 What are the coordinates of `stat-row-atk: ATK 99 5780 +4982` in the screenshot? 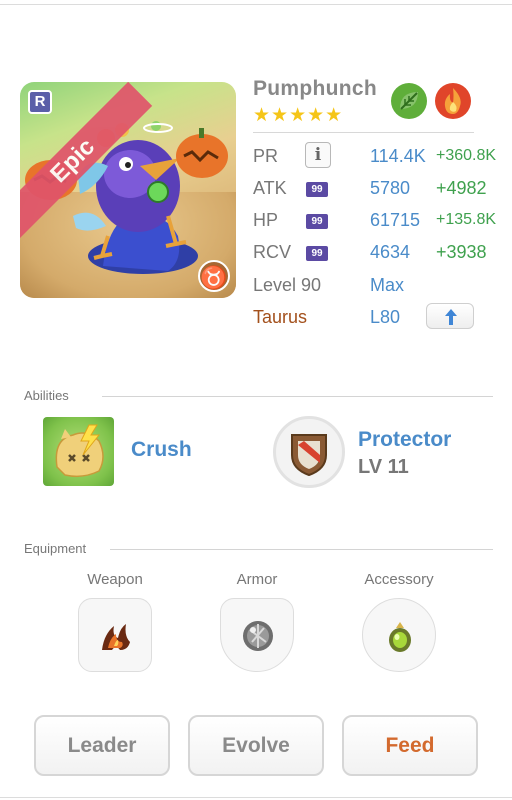 It's located at (378, 188).